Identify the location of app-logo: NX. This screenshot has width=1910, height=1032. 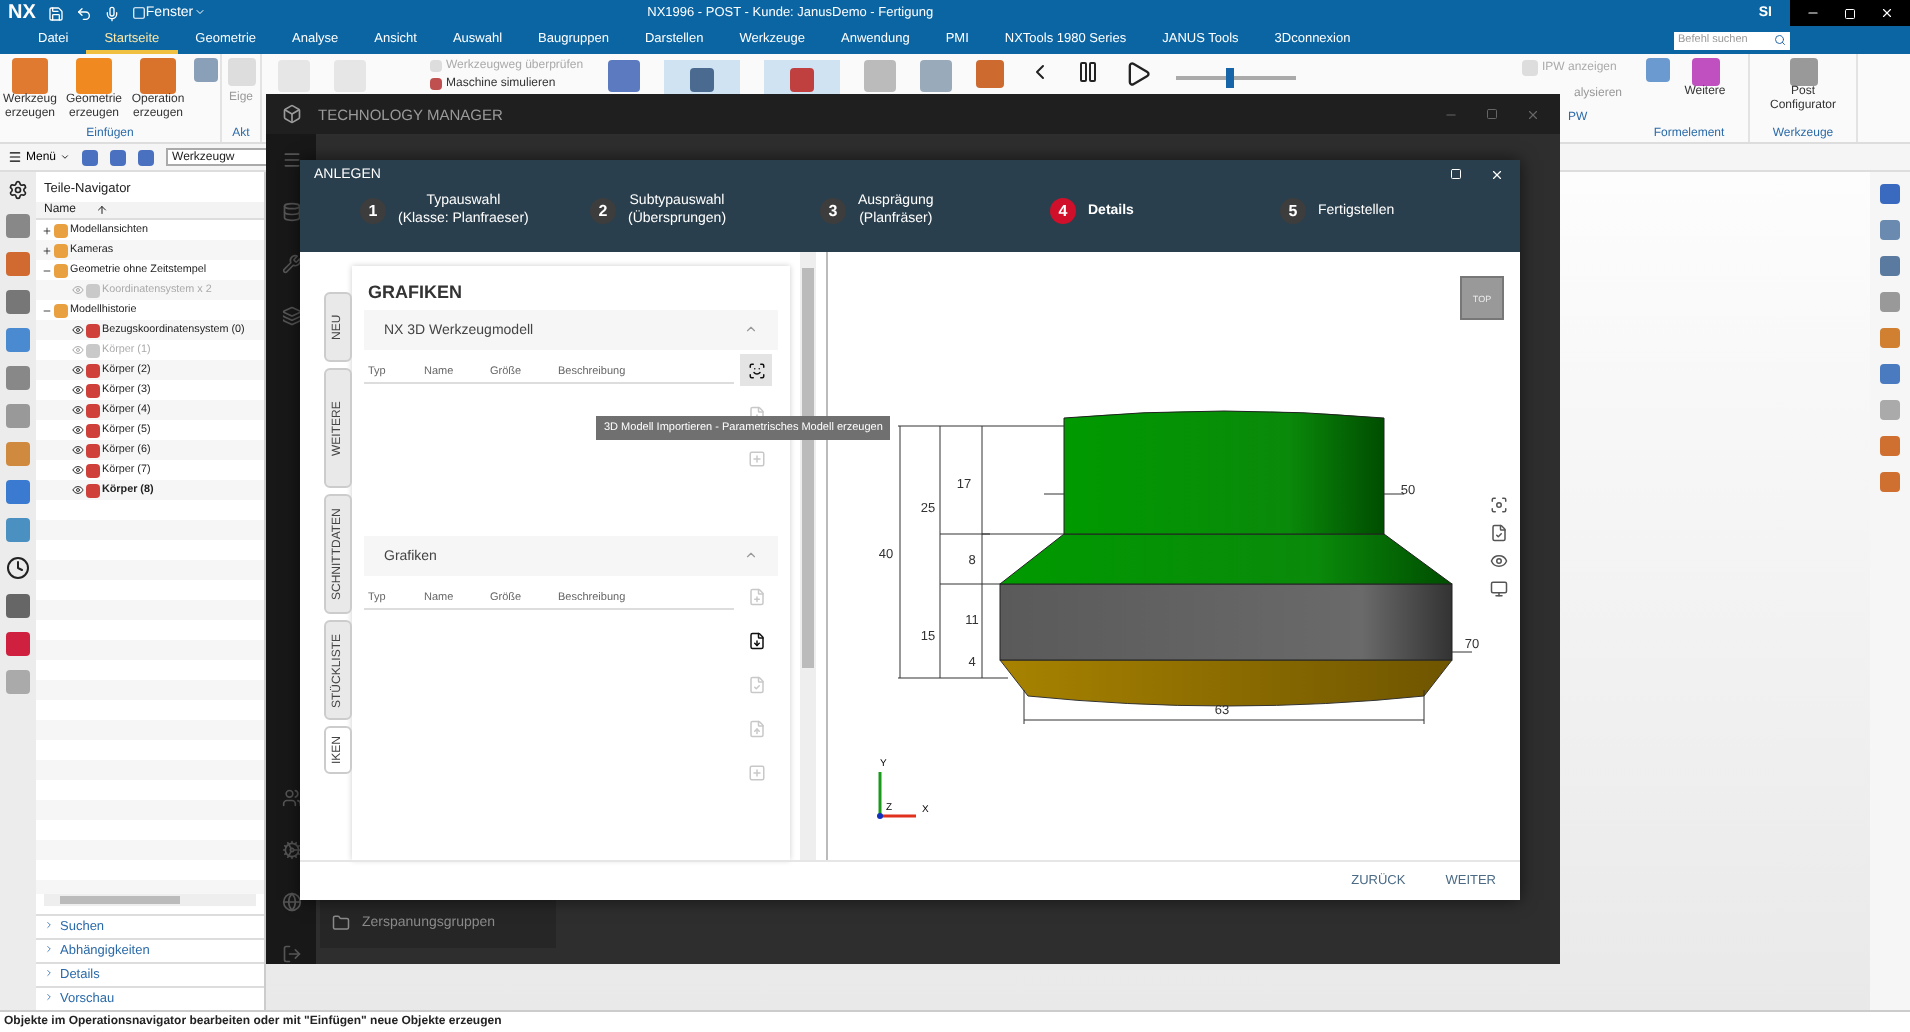
(22, 13).